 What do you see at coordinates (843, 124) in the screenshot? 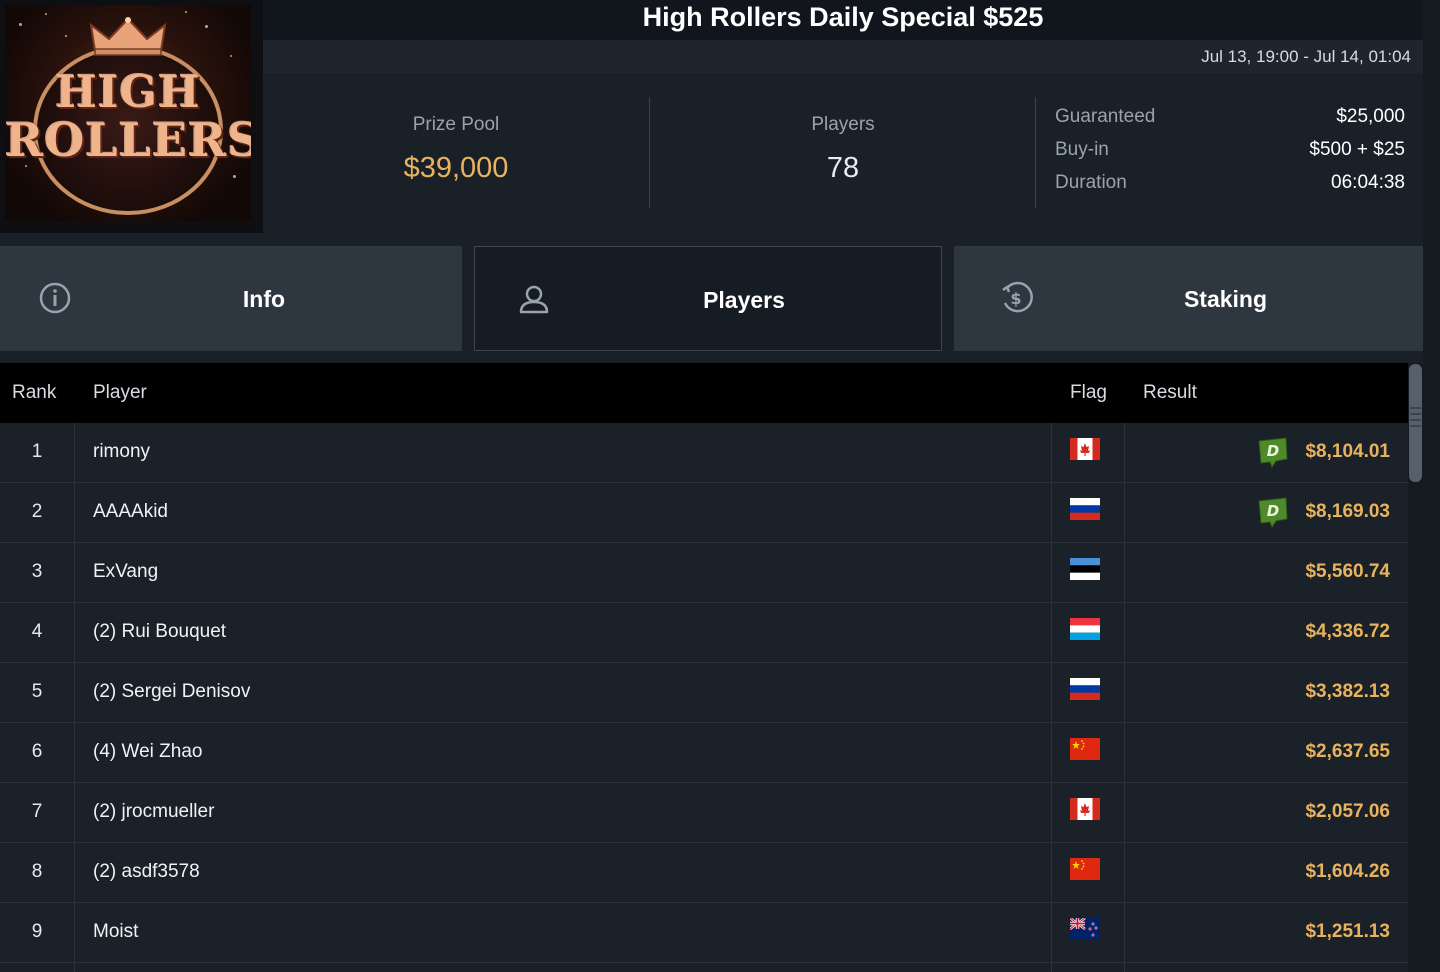
I see `players-label: Players` at bounding box center [843, 124].